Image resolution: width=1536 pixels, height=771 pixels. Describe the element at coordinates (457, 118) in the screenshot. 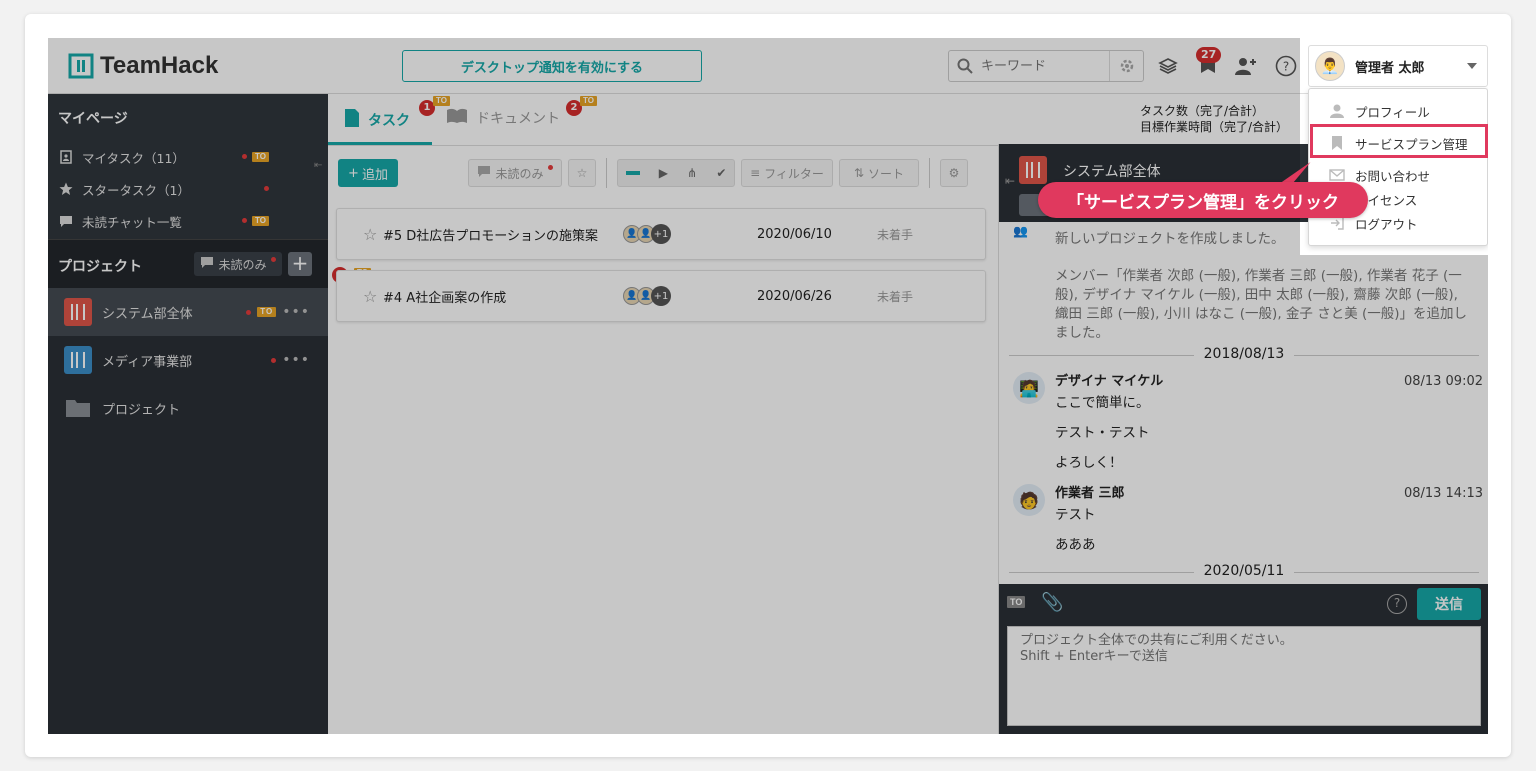

I see `book-icon` at that location.